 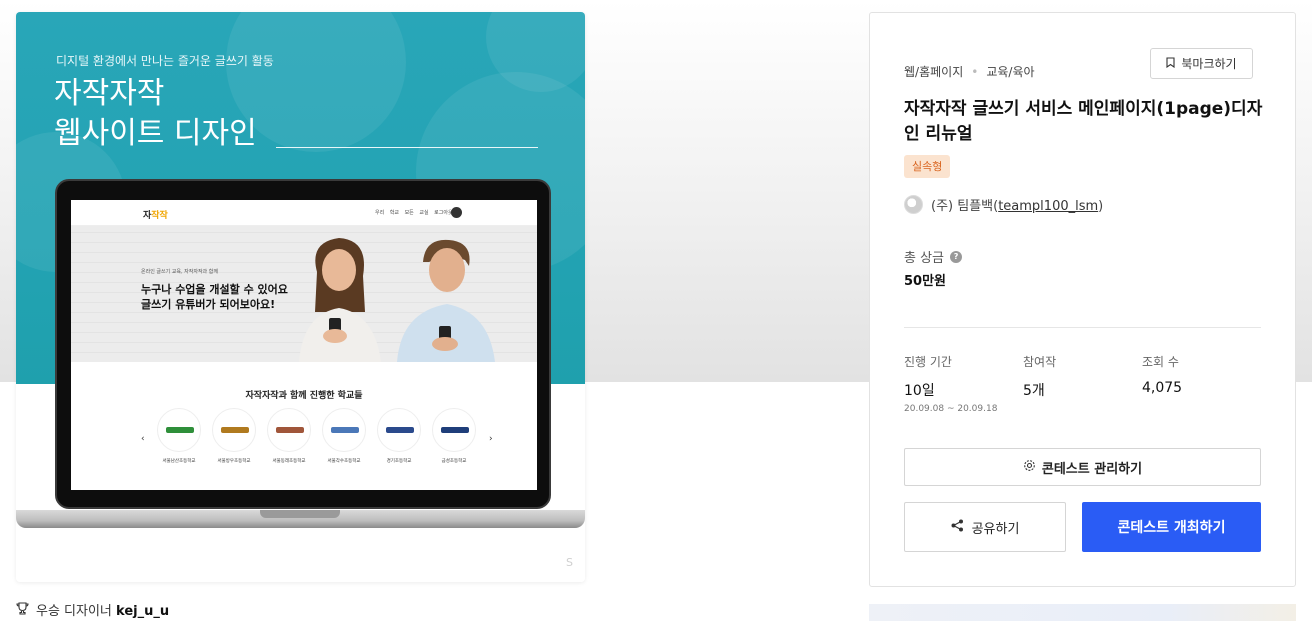 What do you see at coordinates (1010, 72) in the screenshot?
I see `breadcrumb-subcategory: 교육/육아` at bounding box center [1010, 72].